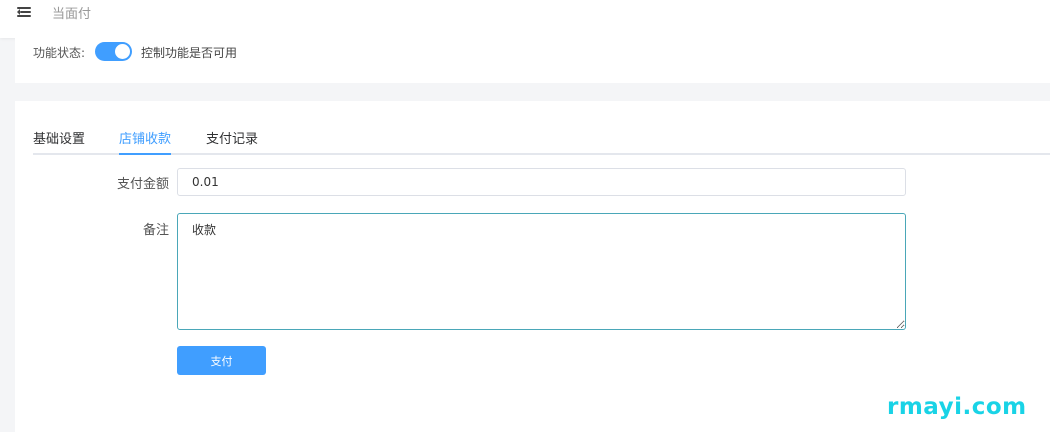 The image size is (1050, 432). What do you see at coordinates (532, 60) in the screenshot?
I see `status-card: 功能状态: 控制功能是否可用` at bounding box center [532, 60].